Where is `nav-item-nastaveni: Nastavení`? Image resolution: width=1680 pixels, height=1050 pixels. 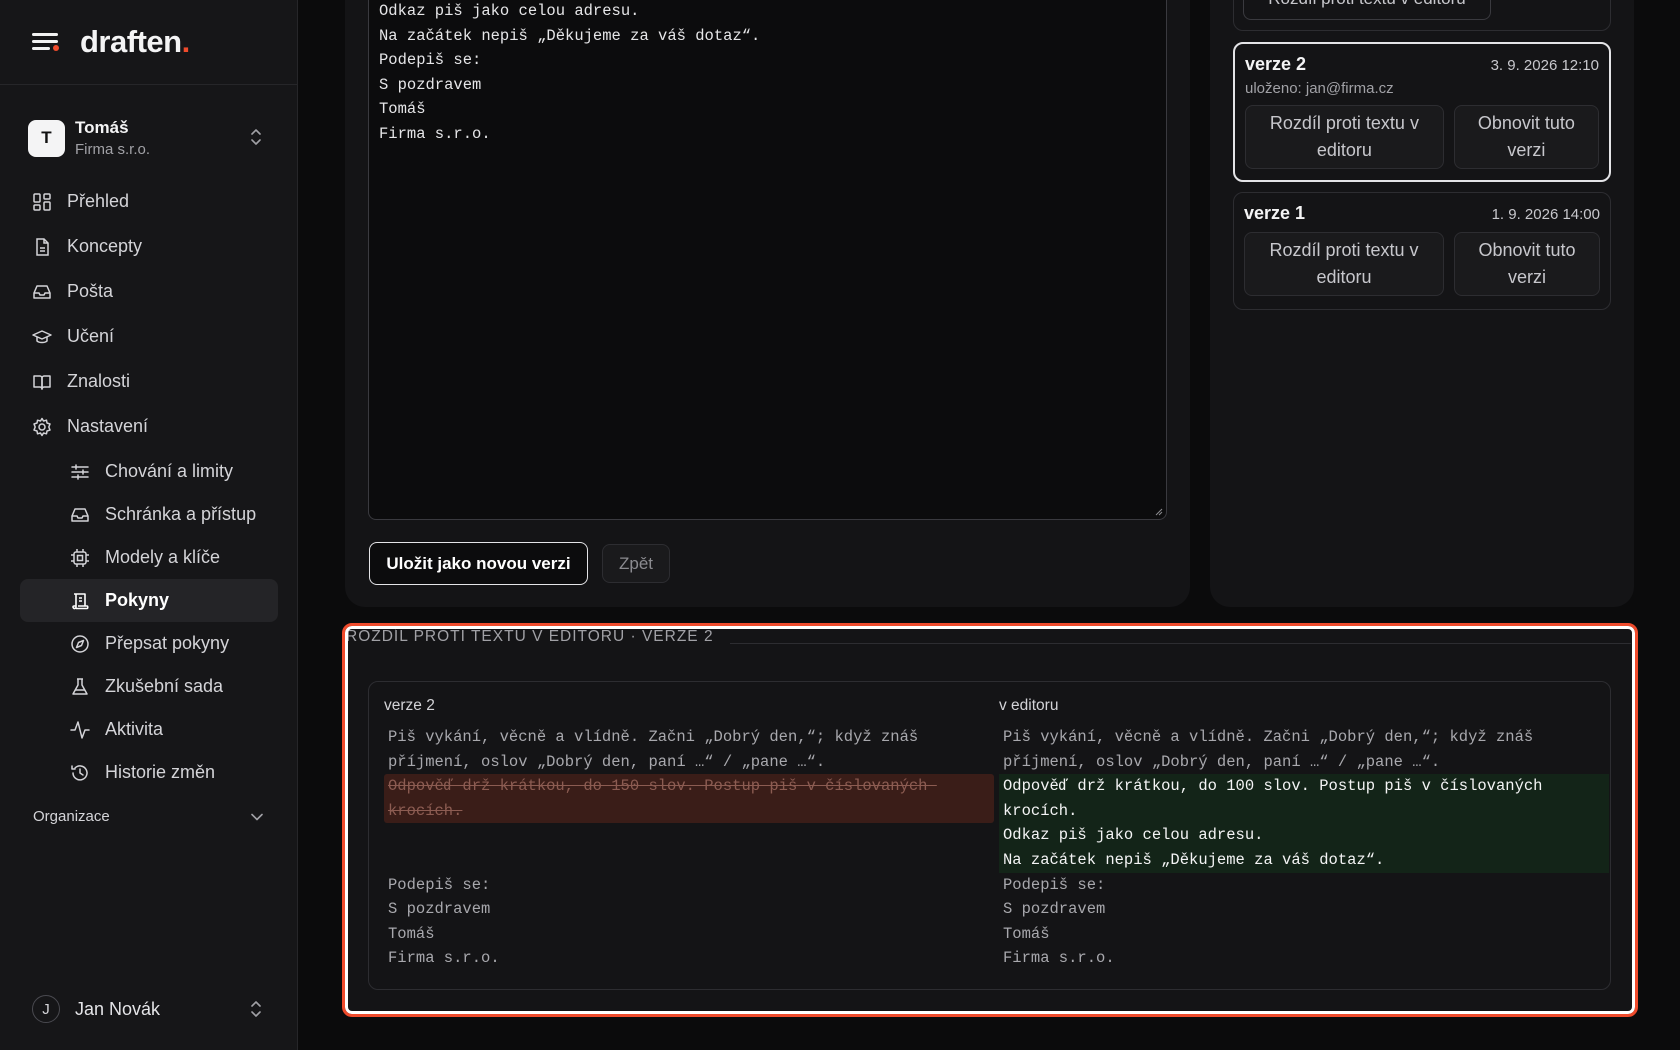
nav-item-nastaveni: Nastavení is located at coordinates (149, 426).